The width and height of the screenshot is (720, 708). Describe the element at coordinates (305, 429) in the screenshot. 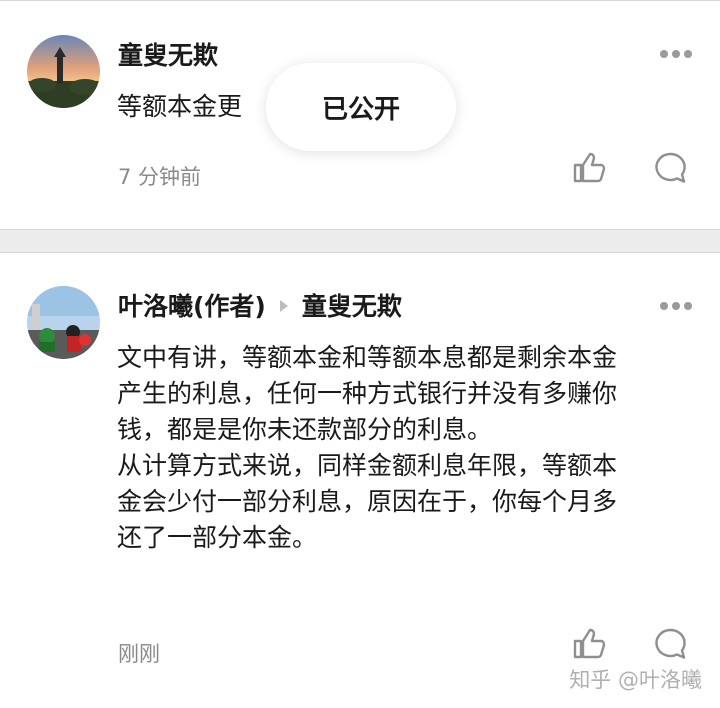

I see `content-line: 钱，都是是你未还款部分的利息。` at that location.